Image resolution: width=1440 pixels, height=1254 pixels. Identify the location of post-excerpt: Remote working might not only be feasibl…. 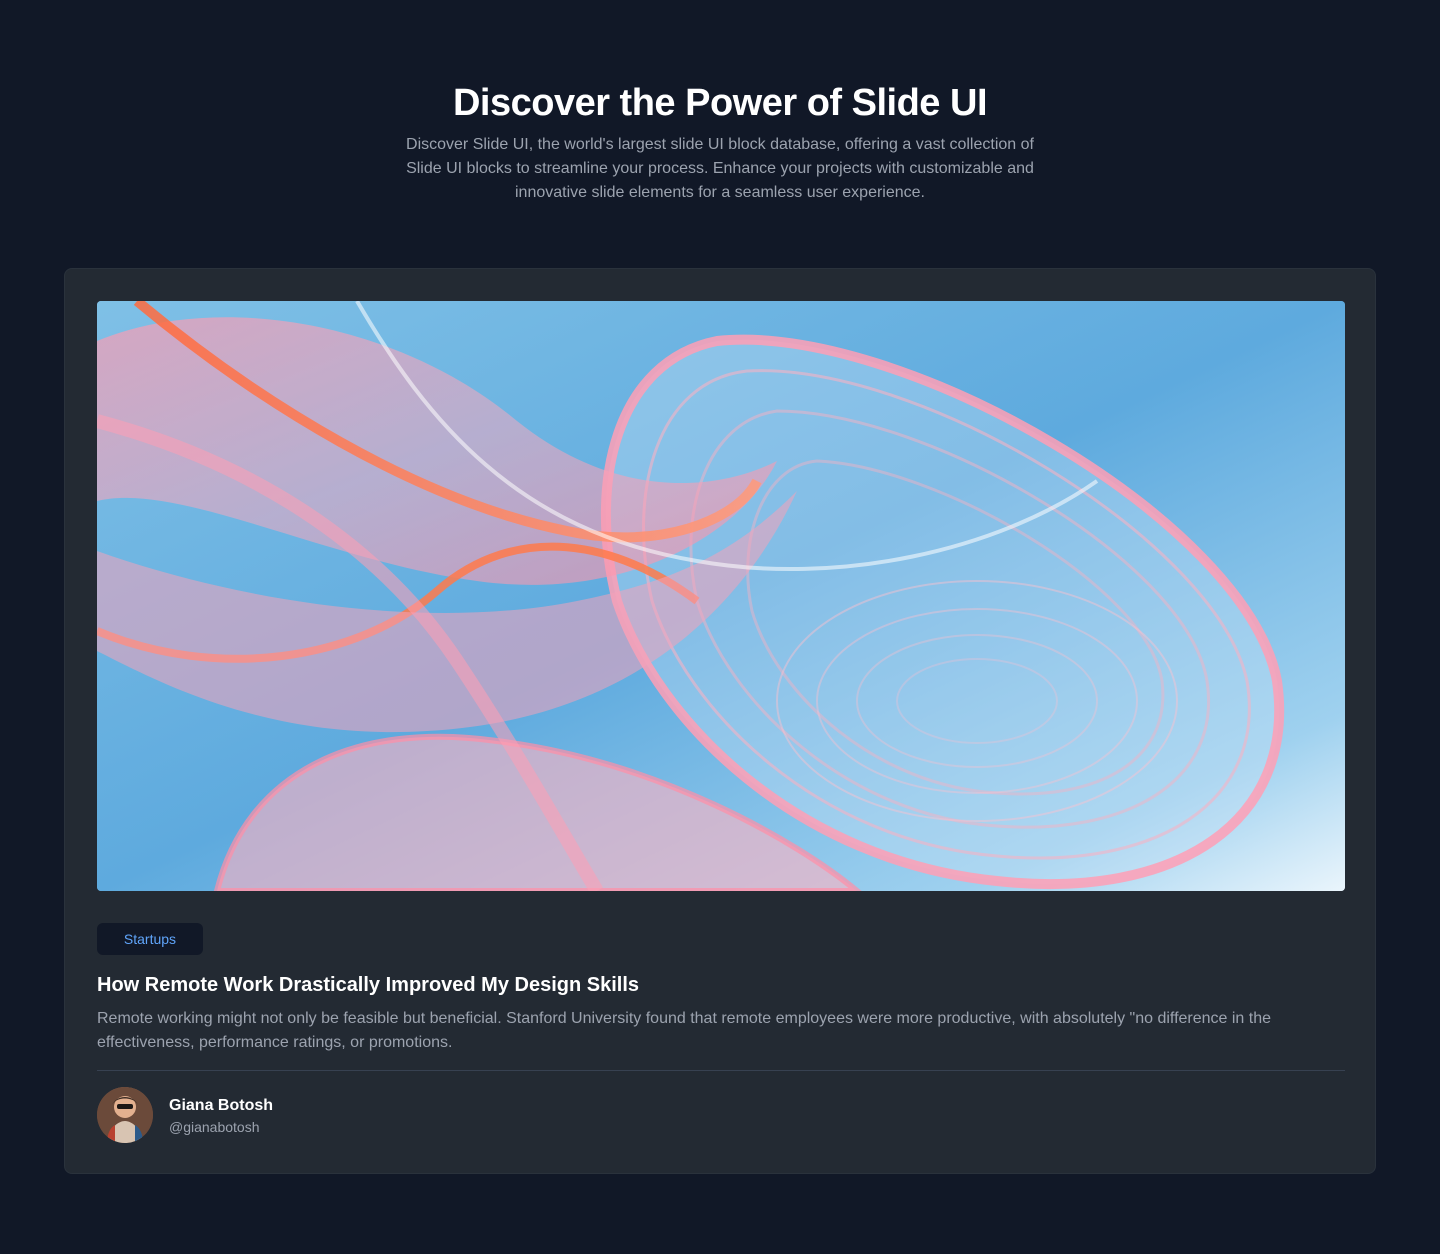
(684, 1030).